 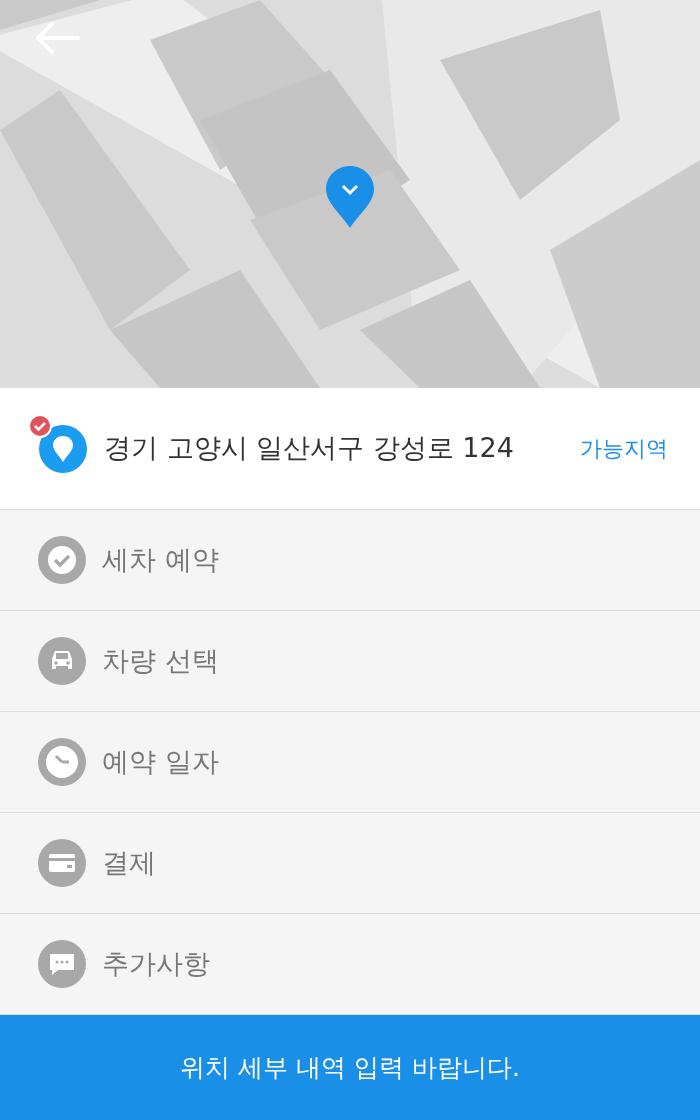 What do you see at coordinates (624, 448) in the screenshot?
I see `available-area-link: 가능지역` at bounding box center [624, 448].